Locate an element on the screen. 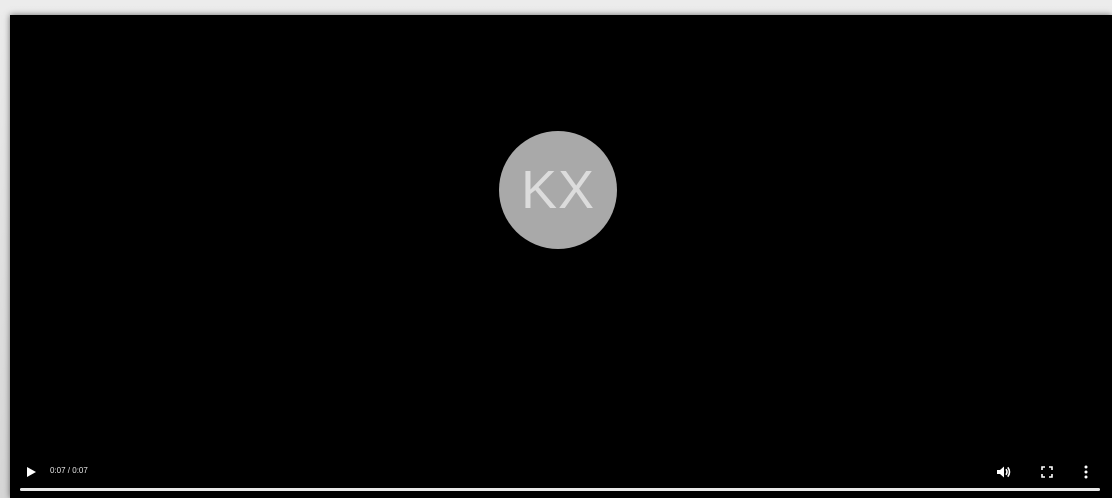 The image size is (1112, 498). fullscreen-button is located at coordinates (1047, 472).